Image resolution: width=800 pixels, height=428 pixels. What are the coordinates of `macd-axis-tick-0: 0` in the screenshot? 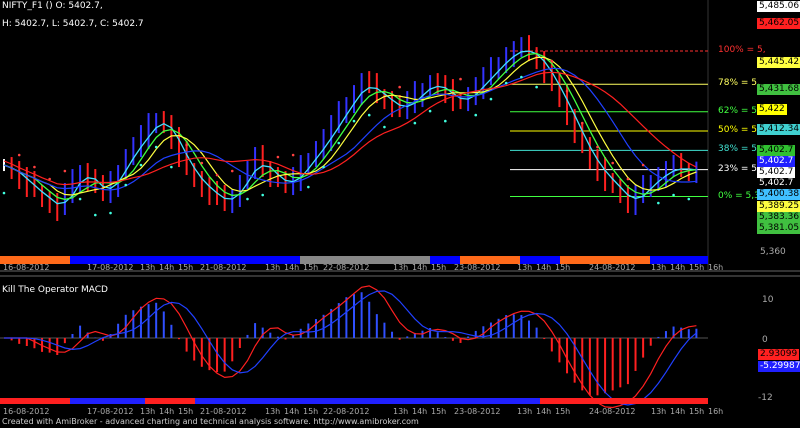 It's located at (765, 340).